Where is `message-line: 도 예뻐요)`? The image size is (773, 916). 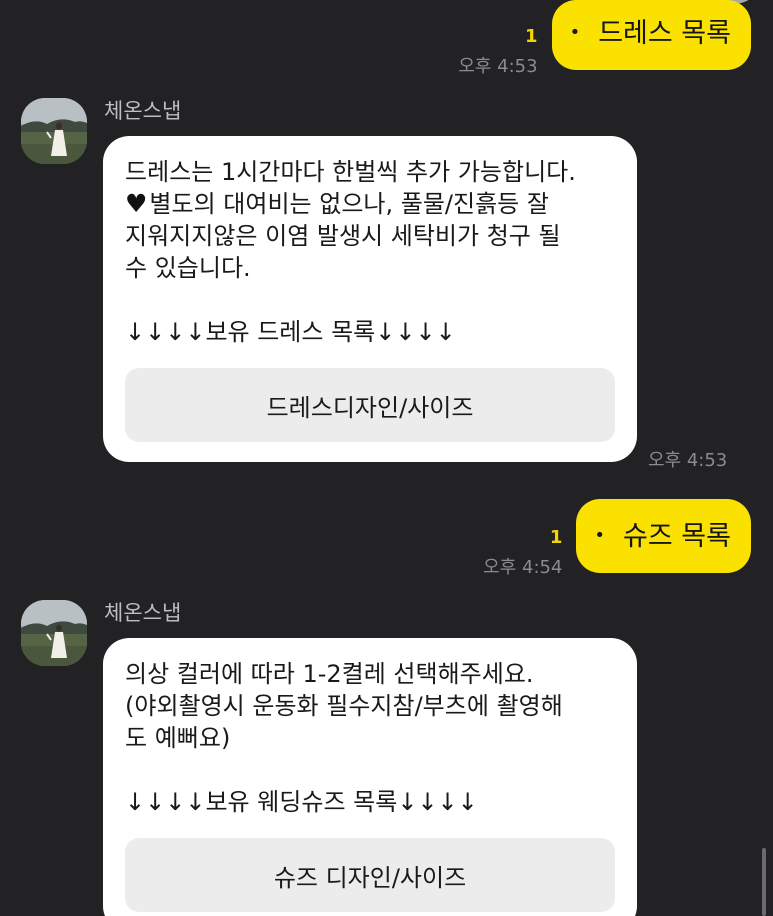
message-line: 도 예뻐요) is located at coordinates (178, 738).